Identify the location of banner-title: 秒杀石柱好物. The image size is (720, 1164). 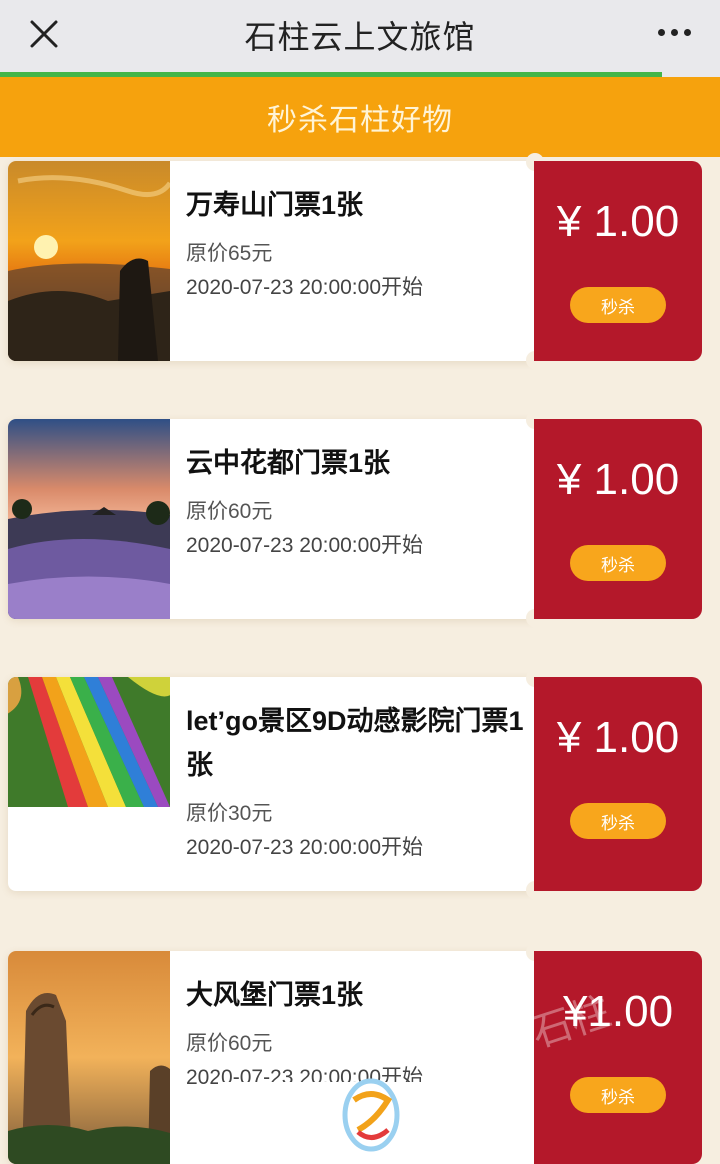
(360, 120).